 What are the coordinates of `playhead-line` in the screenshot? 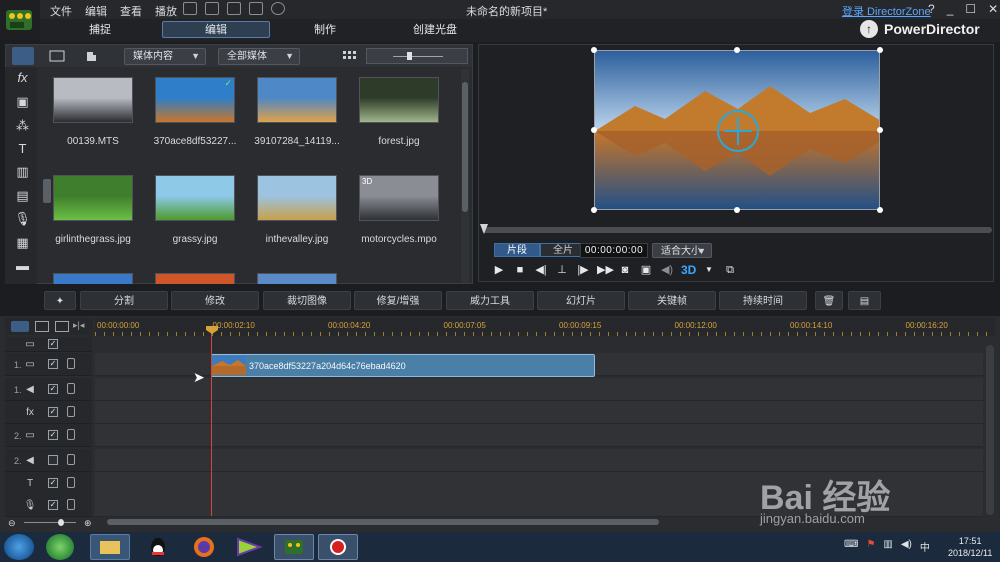 It's located at (211, 421).